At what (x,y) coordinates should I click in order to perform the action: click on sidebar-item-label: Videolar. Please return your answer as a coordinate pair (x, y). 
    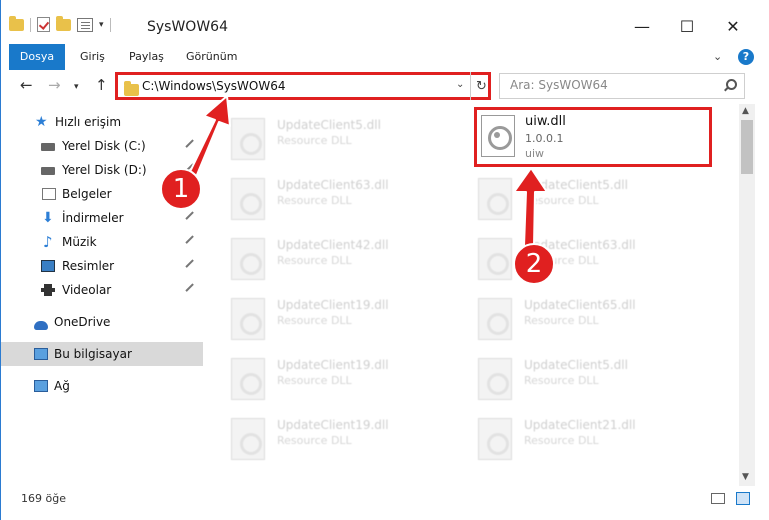
    Looking at the image, I should click on (87, 290).